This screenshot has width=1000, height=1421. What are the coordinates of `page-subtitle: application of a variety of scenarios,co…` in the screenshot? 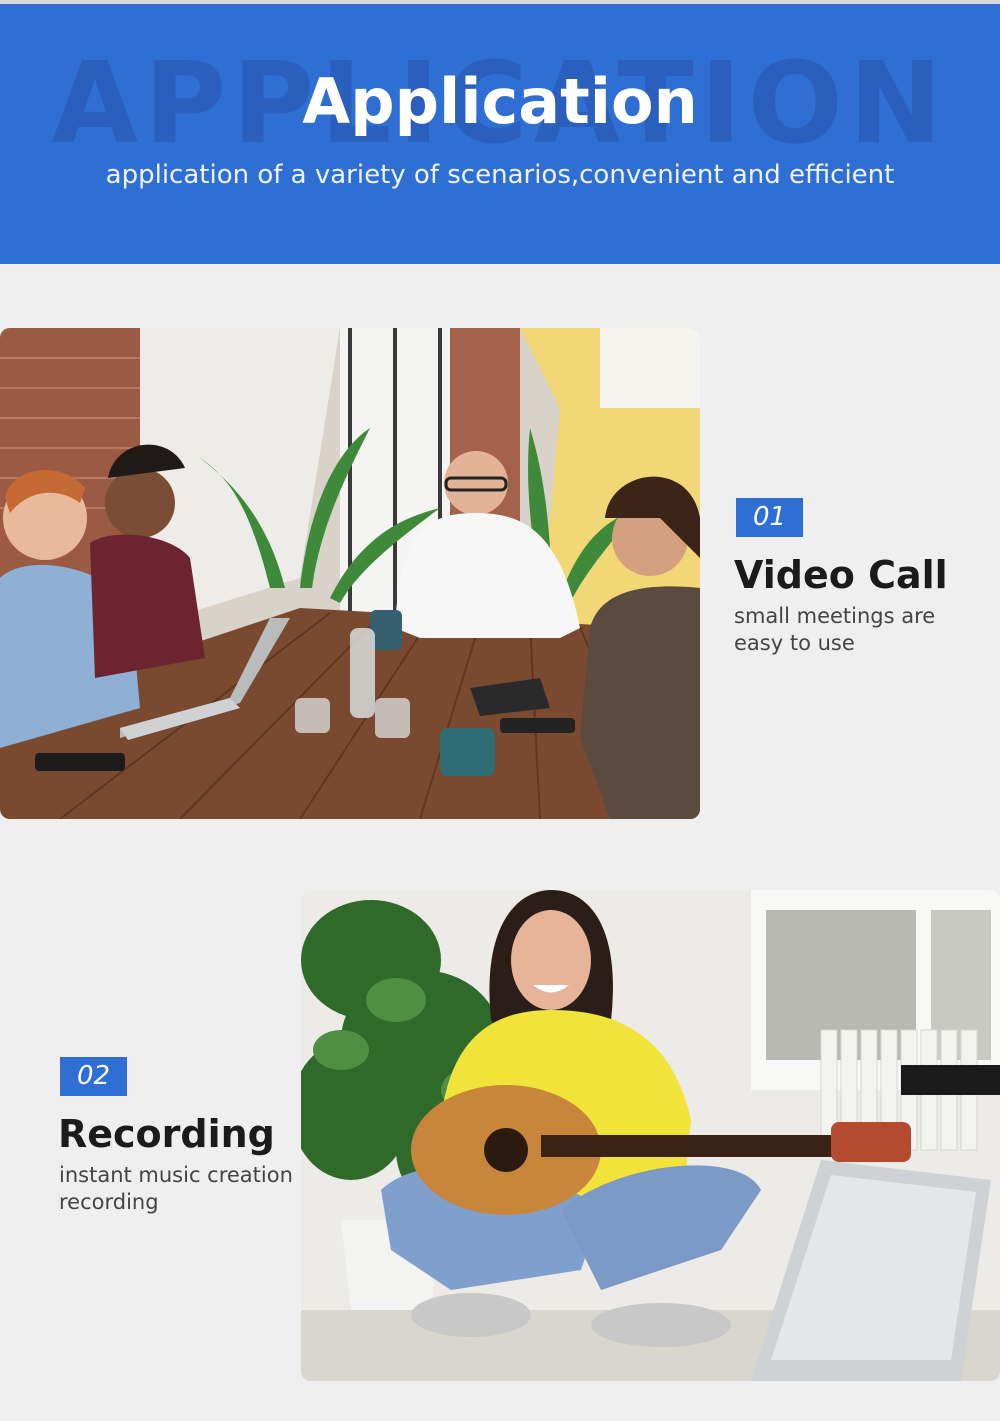 It's located at (500, 175).